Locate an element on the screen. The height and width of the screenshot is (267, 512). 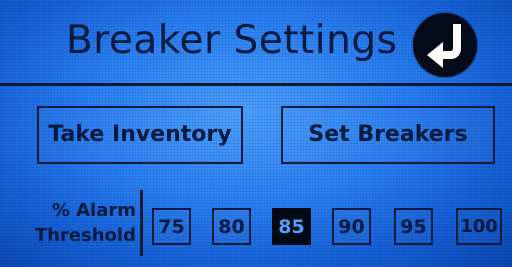
threshold-option-95: 95 is located at coordinates (413, 226).